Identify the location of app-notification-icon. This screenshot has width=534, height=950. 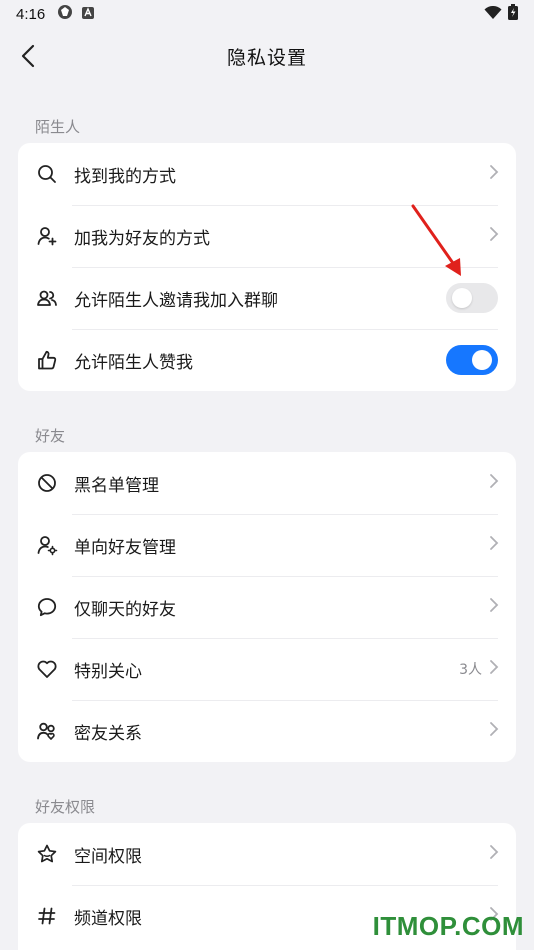
(65, 14).